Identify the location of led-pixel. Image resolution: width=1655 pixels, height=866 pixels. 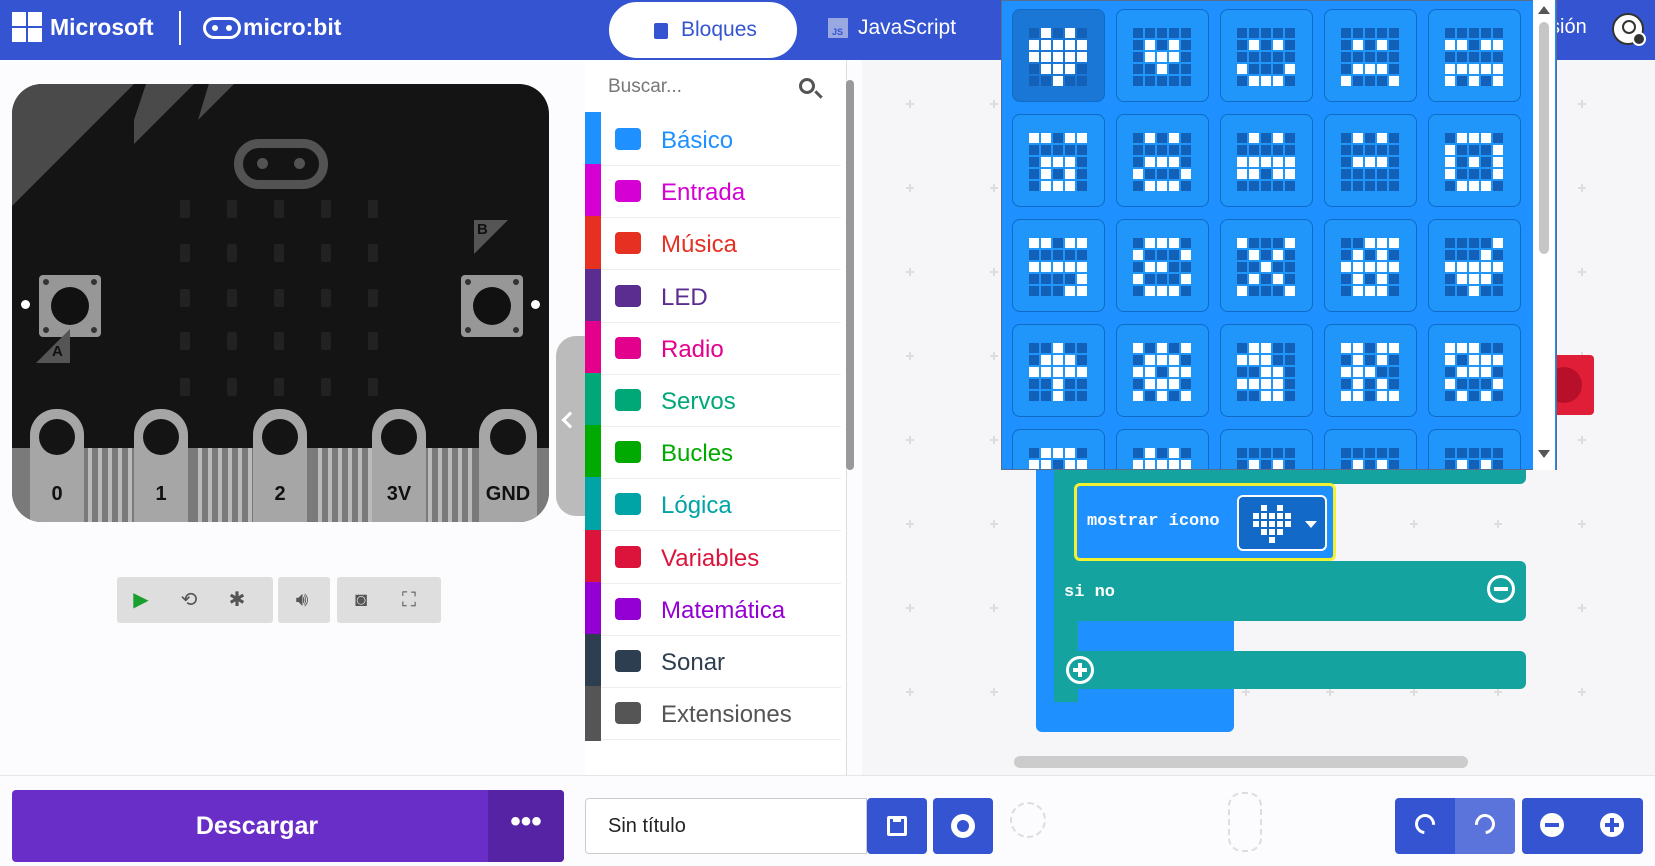
(185, 387).